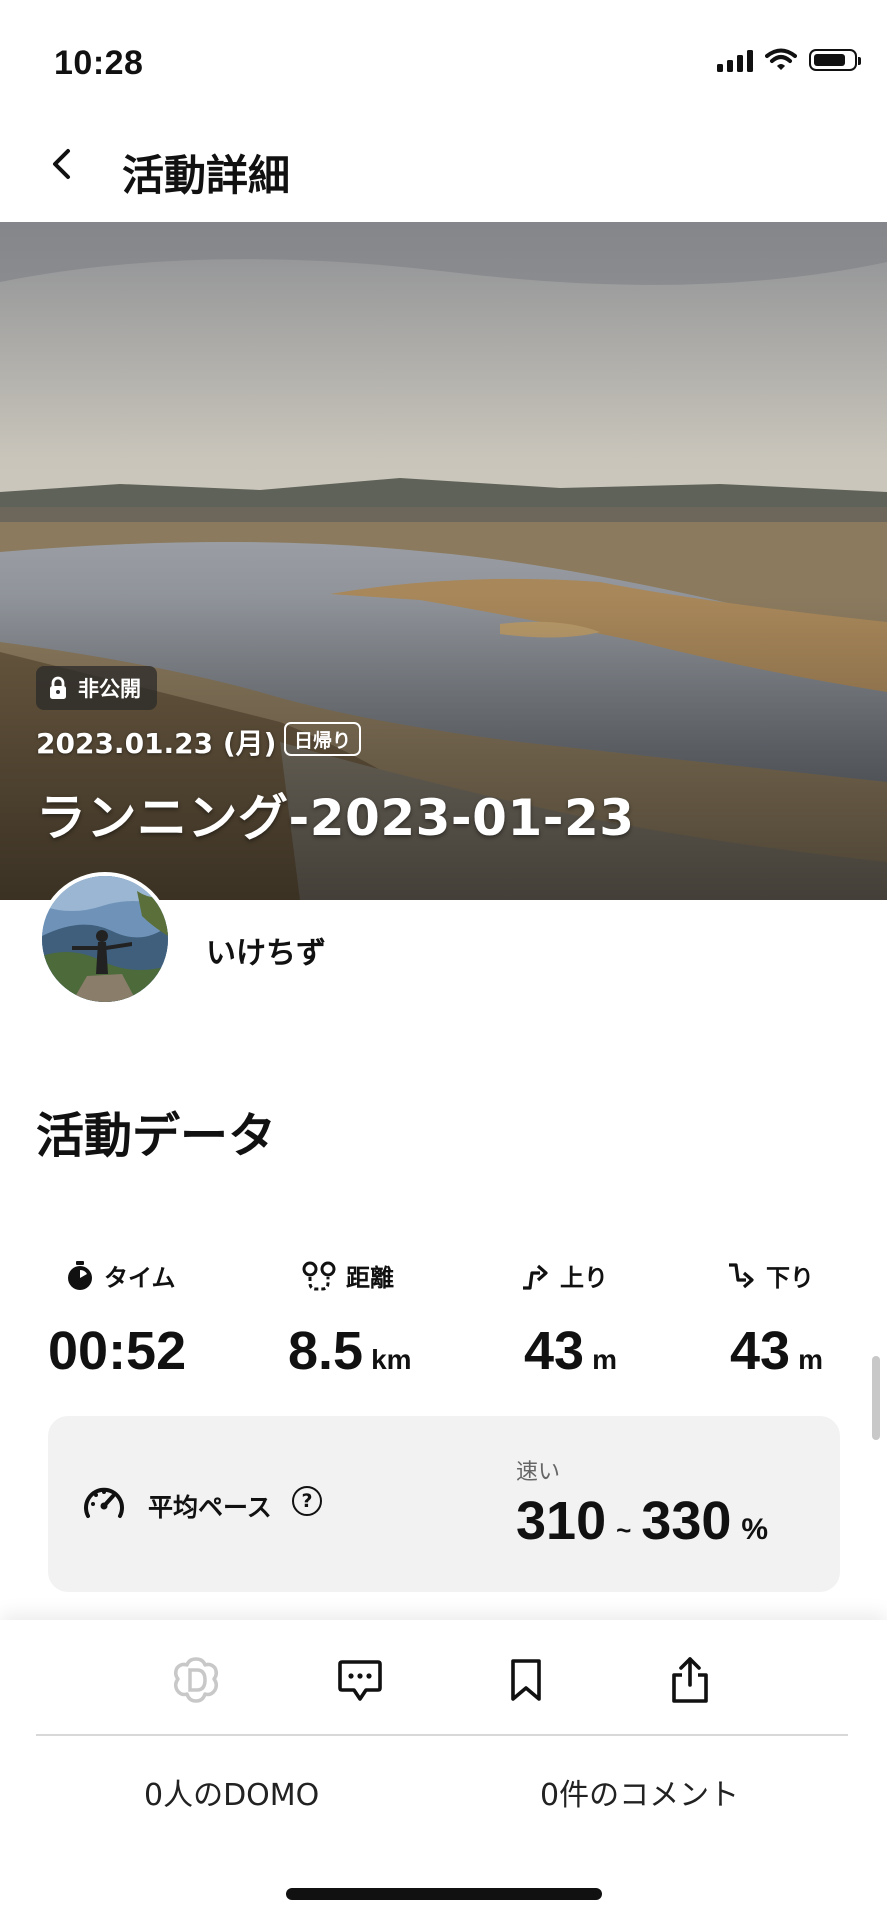 The height and width of the screenshot is (1920, 887). I want to click on stat-label-text: タイム, so click(140, 1278).